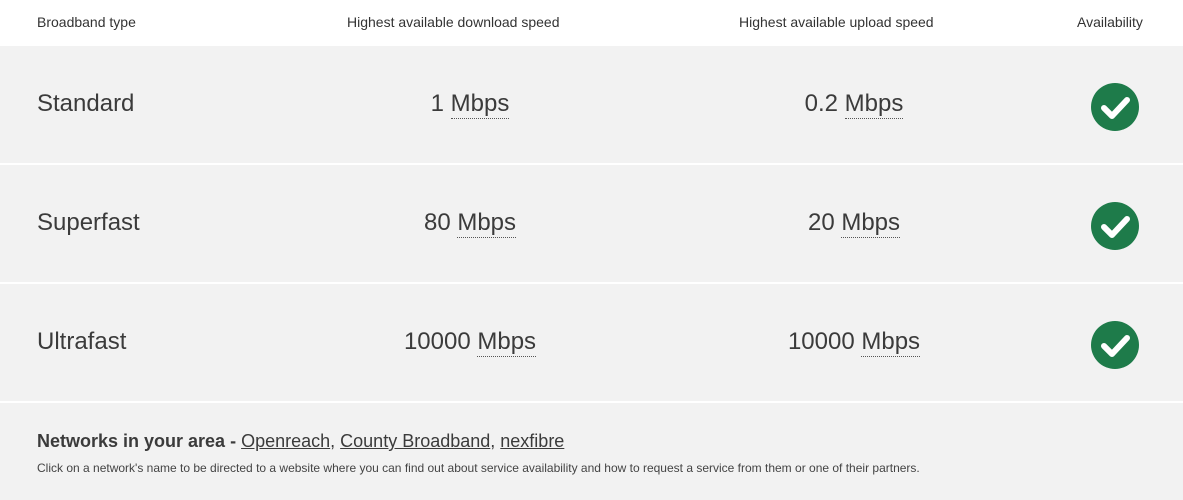 This screenshot has width=1183, height=500. Describe the element at coordinates (82, 341) in the screenshot. I see `broadband-type-label: Ultrafast` at that location.